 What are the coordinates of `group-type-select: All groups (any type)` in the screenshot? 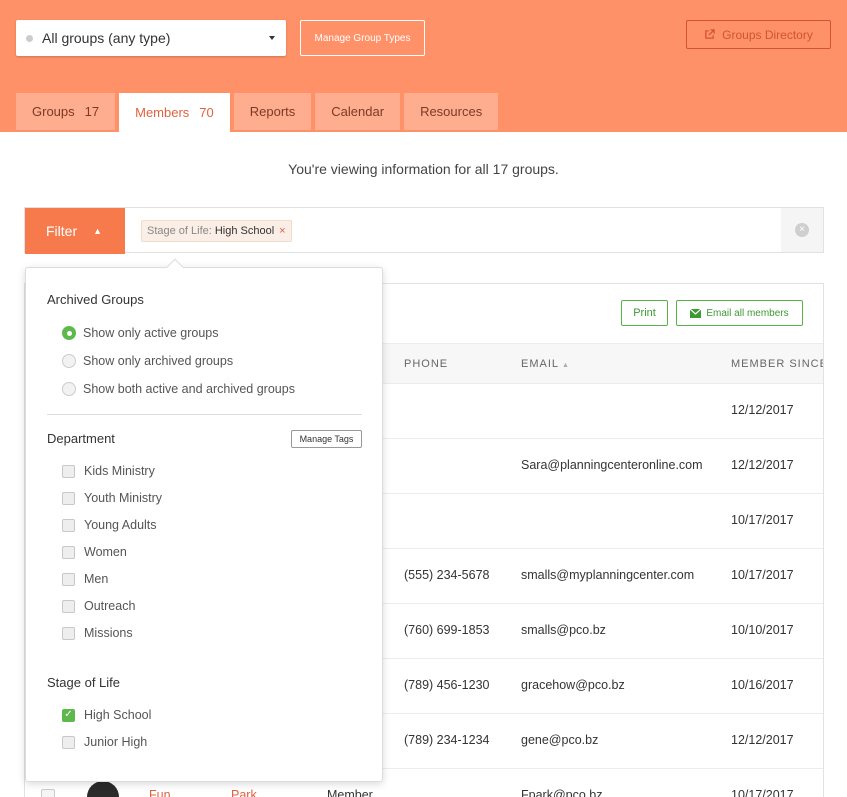 It's located at (151, 38).